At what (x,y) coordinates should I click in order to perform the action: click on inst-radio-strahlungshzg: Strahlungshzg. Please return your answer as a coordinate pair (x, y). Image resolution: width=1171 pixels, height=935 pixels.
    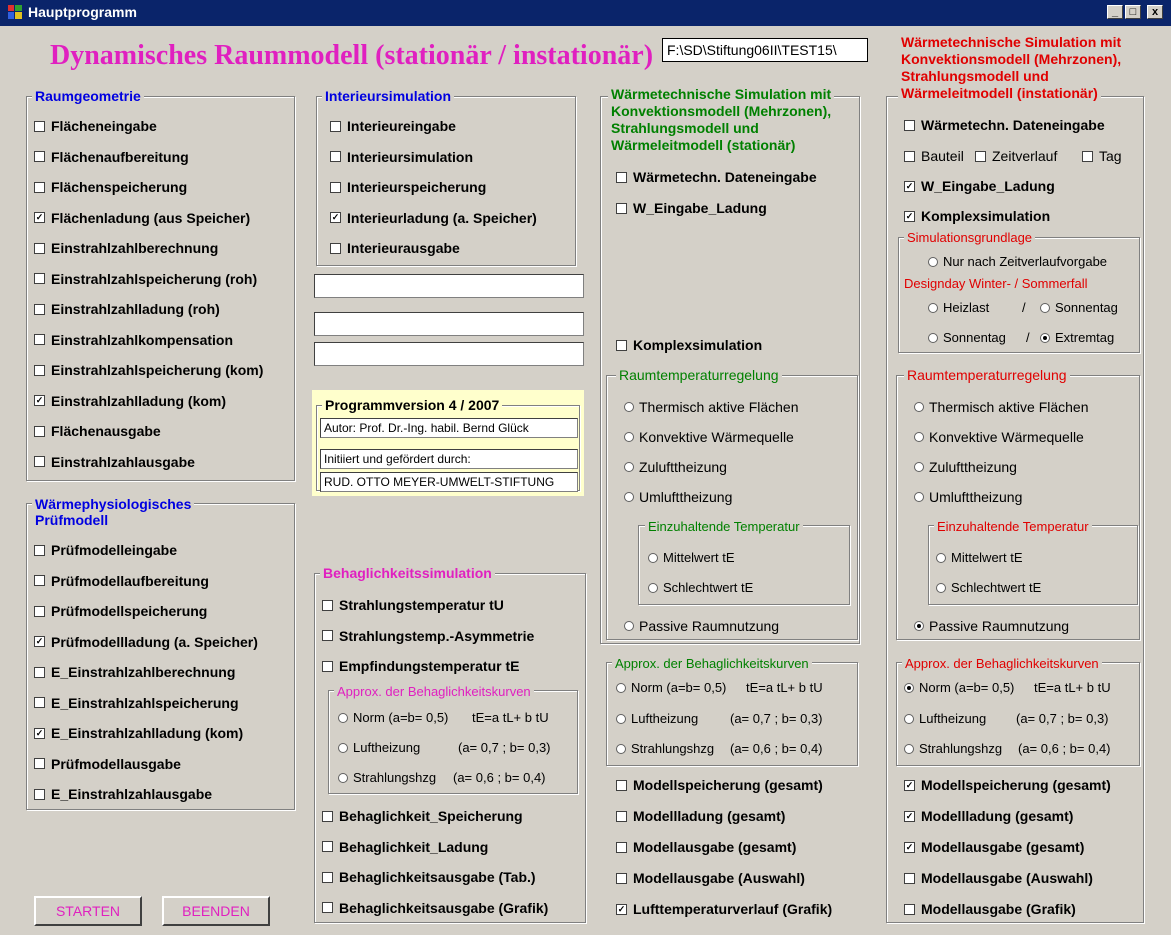
    Looking at the image, I should click on (953, 749).